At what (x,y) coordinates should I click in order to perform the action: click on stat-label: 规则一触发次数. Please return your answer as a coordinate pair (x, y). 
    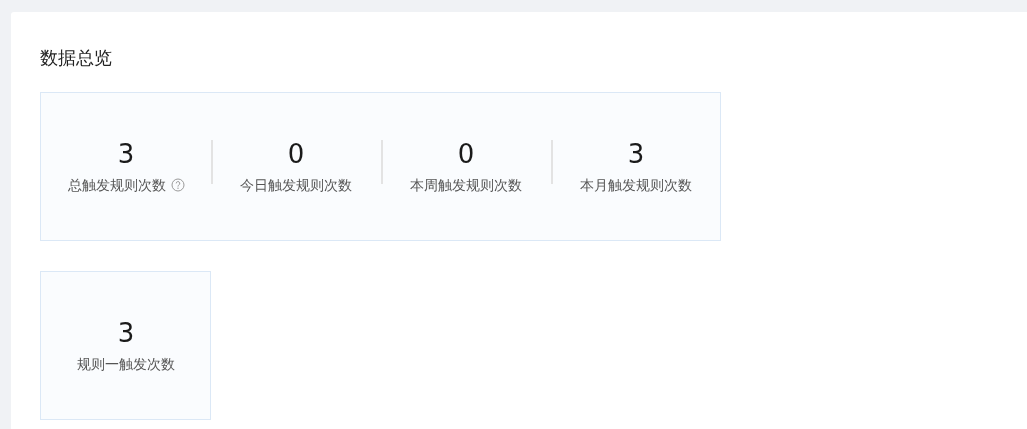
    Looking at the image, I should click on (126, 364).